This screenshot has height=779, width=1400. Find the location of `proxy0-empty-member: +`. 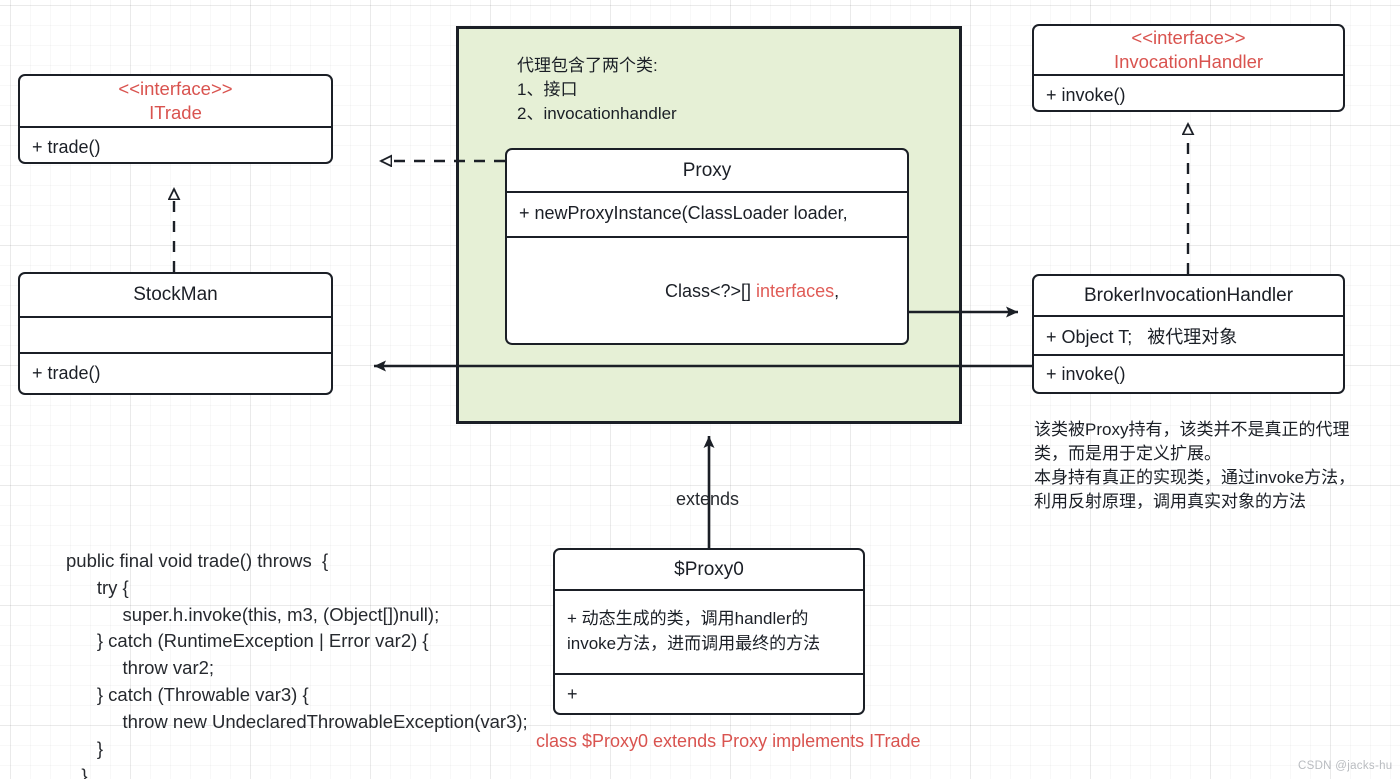

proxy0-empty-member: + is located at coordinates (572, 694).